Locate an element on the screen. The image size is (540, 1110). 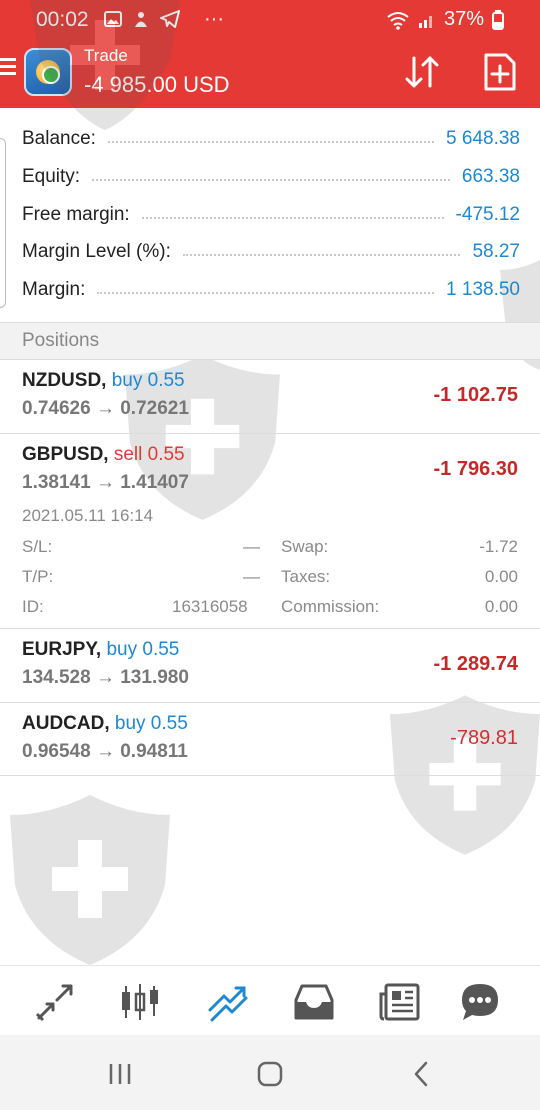
position-symbol: EURJPY, buy 0.55 is located at coordinates (100, 650).